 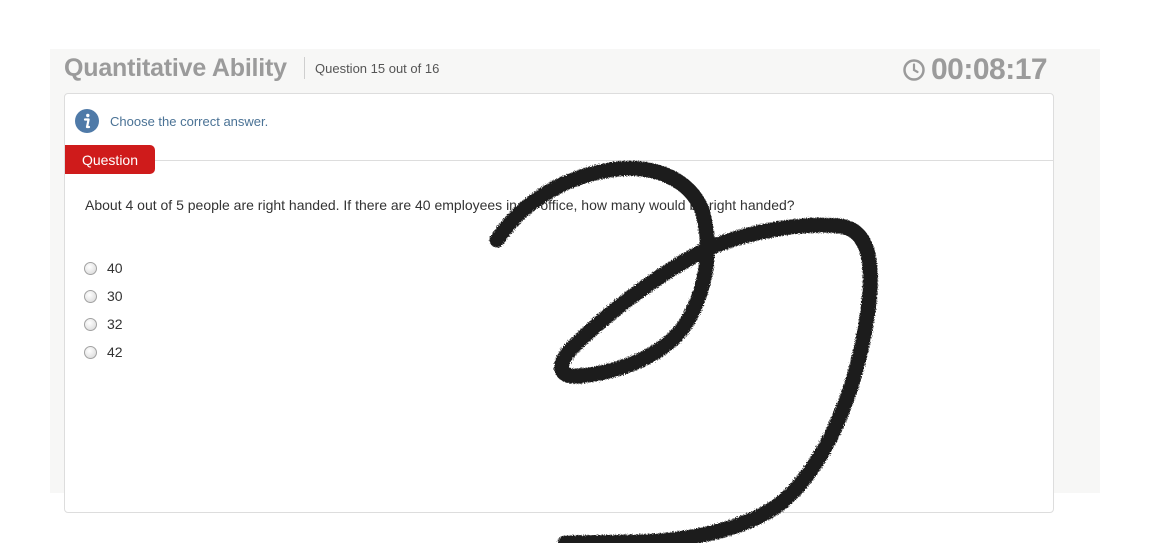 I want to click on option-40: 40, so click(x=103, y=268).